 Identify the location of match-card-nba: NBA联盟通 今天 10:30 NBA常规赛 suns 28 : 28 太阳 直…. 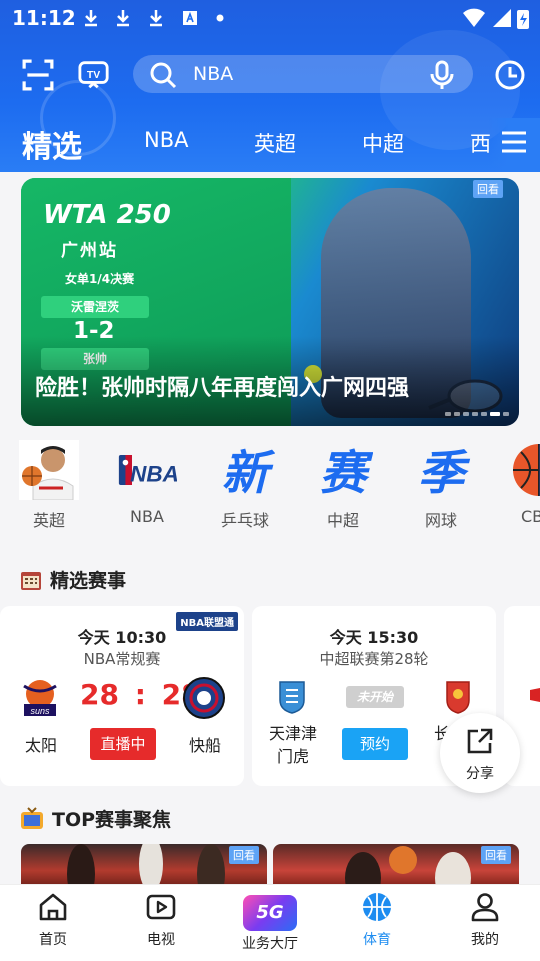
(122, 696).